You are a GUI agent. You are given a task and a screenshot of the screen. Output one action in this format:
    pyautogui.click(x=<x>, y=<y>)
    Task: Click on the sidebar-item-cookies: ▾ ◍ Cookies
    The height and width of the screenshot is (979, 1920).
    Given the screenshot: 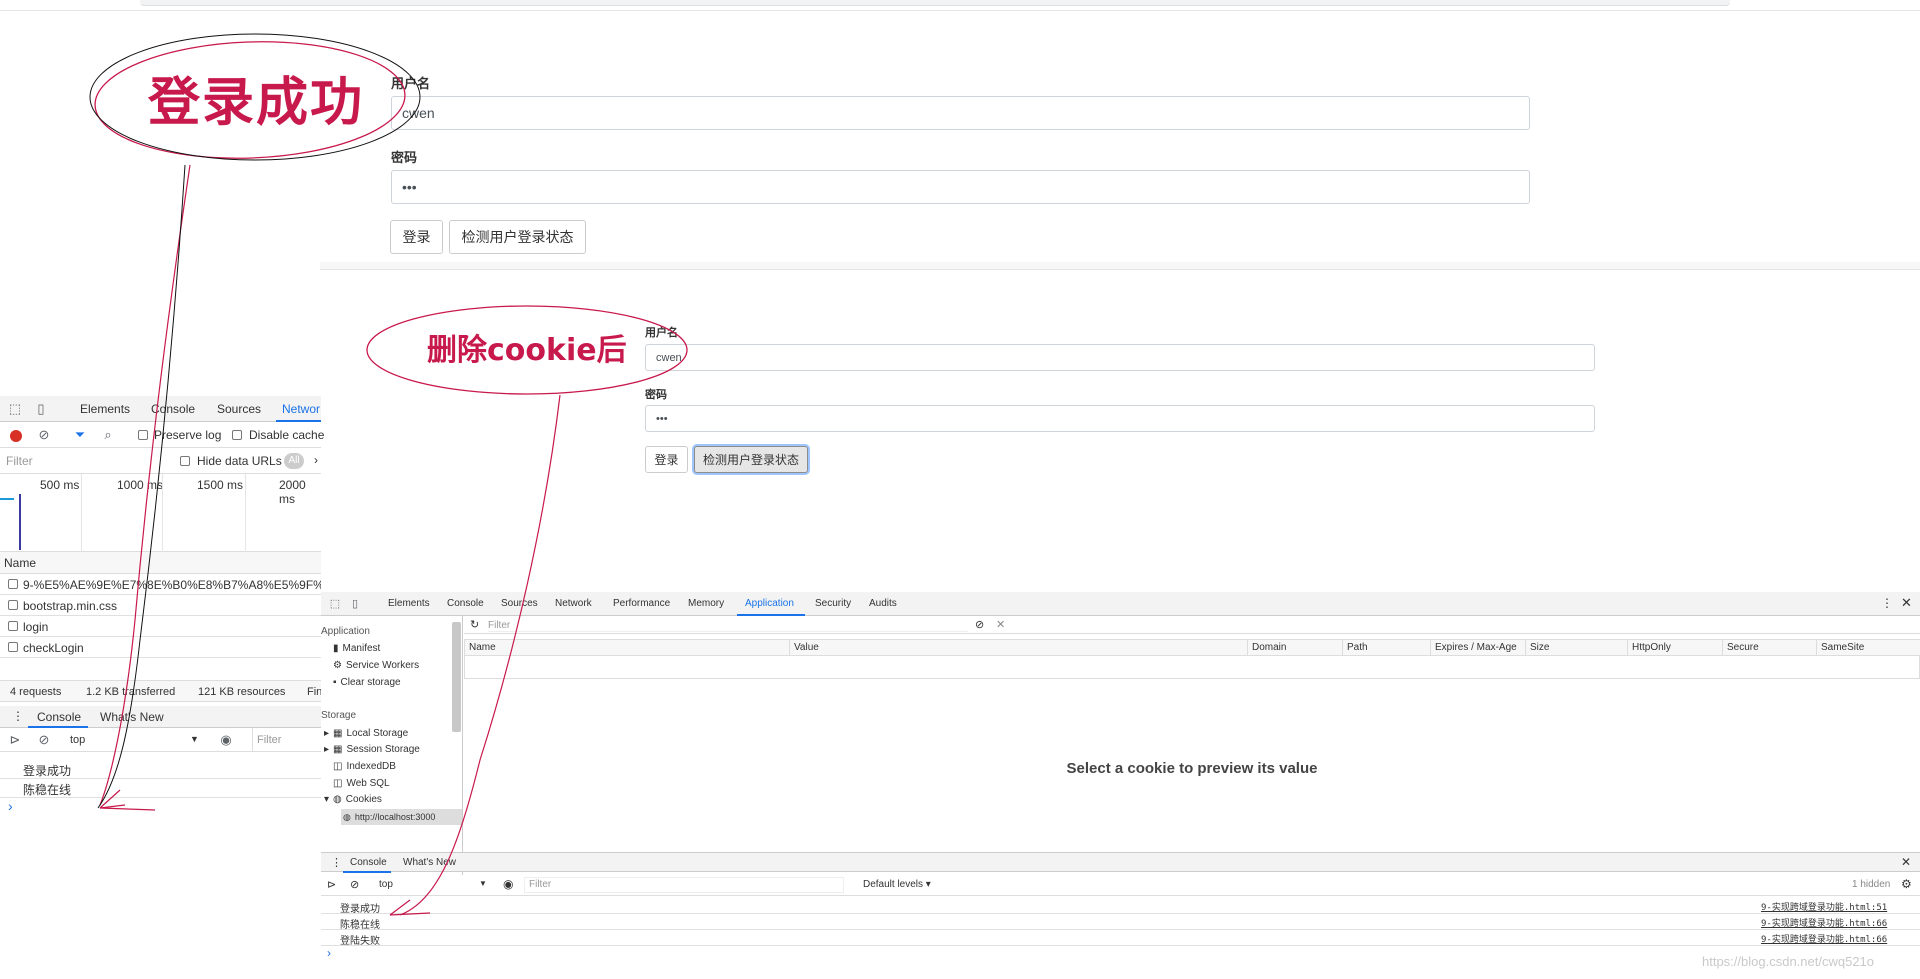 What is the action you would take?
    pyautogui.click(x=353, y=799)
    